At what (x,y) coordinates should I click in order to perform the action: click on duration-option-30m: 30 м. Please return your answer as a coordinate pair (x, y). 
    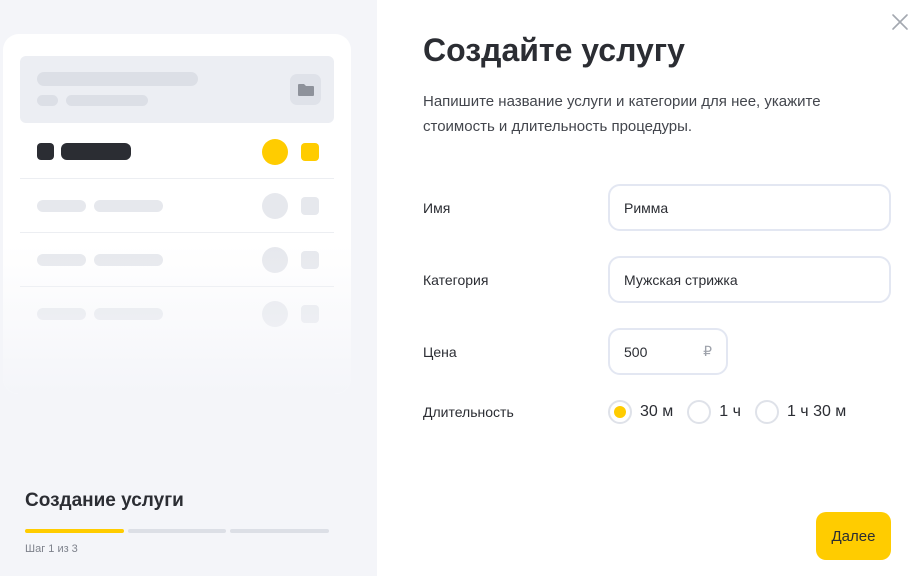
    Looking at the image, I should click on (640, 412).